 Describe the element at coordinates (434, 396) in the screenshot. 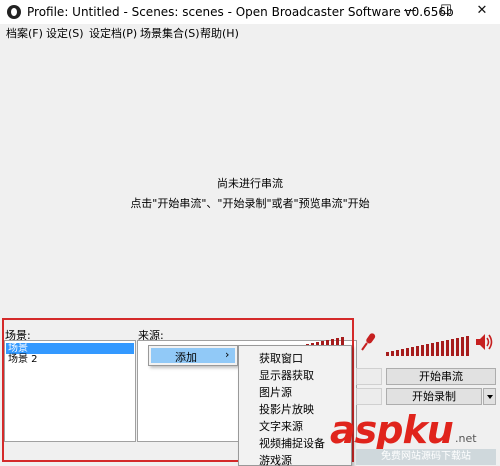

I see `start-recording-button: 开始录制` at that location.